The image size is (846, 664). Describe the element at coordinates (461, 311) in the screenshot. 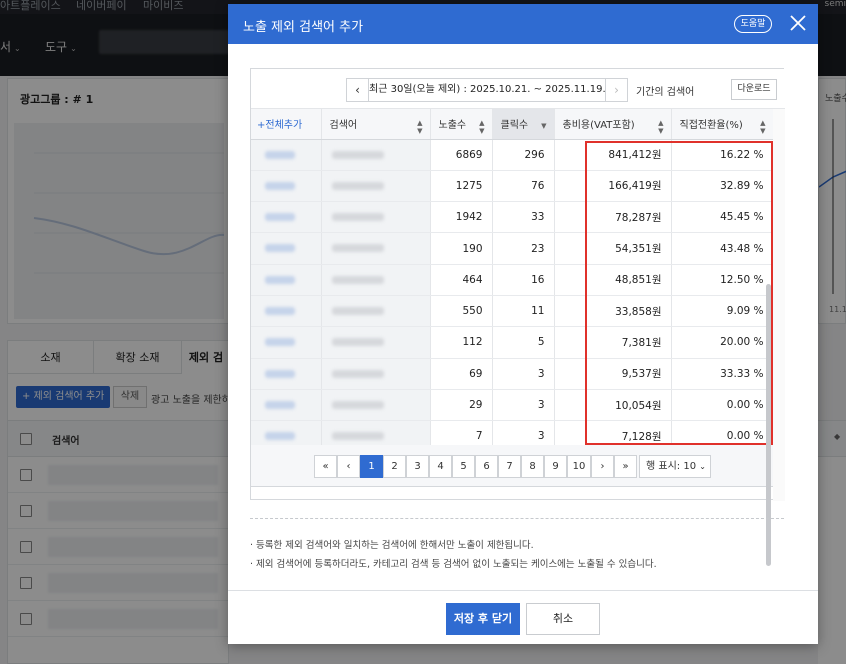

I see `impressions-cell: 550` at that location.